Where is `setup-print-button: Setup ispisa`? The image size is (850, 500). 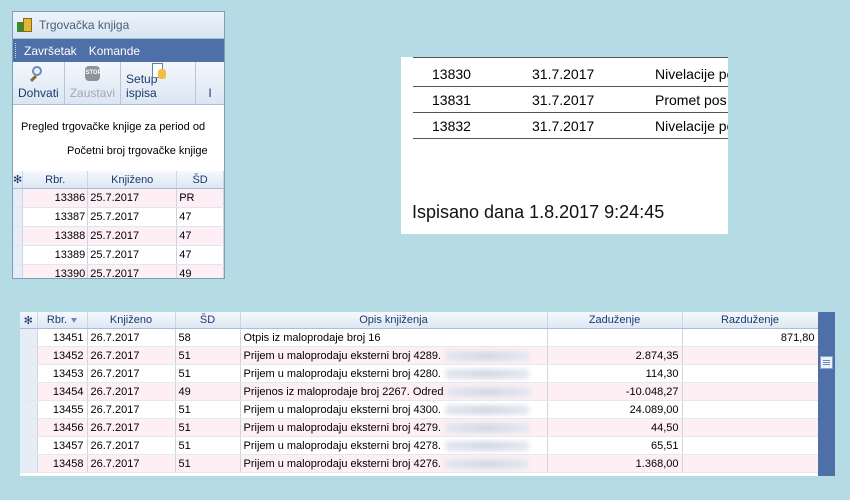
setup-print-button: Setup ispisa is located at coordinates (158, 83).